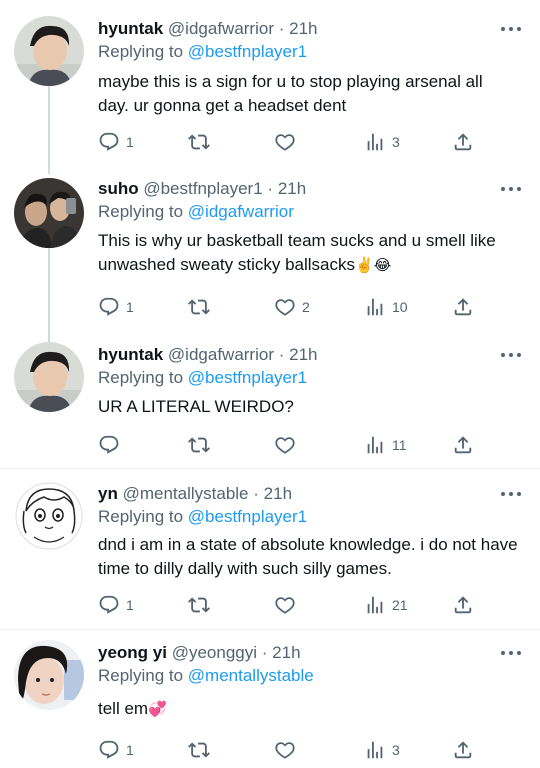 This screenshot has height=768, width=540. Describe the element at coordinates (202, 188) in the screenshot. I see `user-handle: @bestfnplayer1` at that location.